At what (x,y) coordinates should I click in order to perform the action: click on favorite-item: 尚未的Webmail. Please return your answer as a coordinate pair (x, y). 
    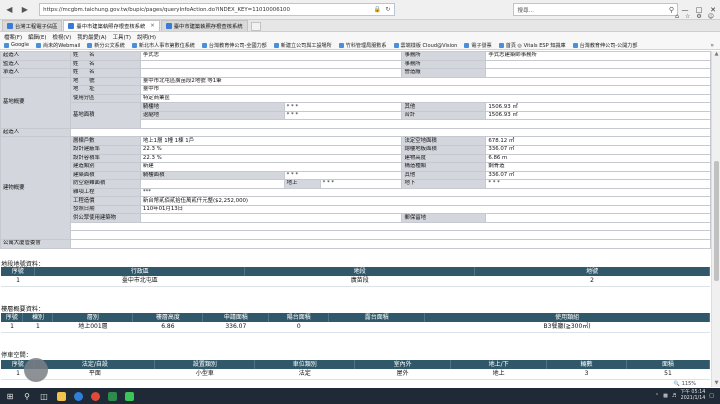
    Looking at the image, I should click on (58, 45).